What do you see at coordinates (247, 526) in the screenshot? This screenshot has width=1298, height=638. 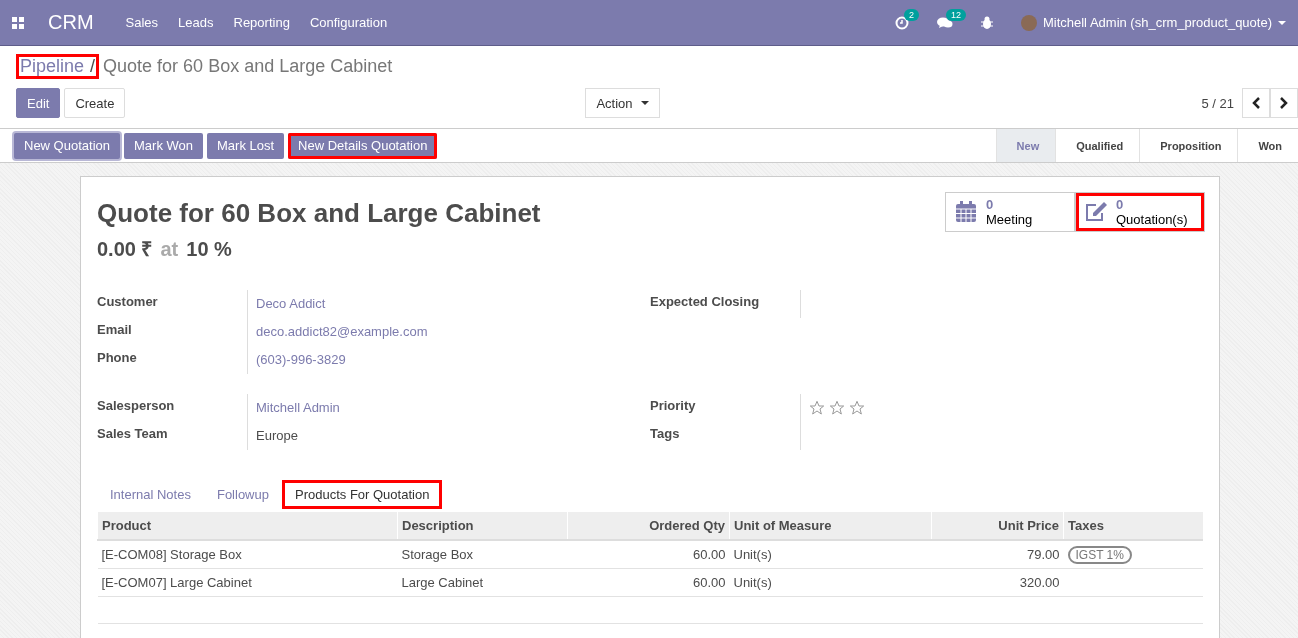 I see `column-header: Product` at bounding box center [247, 526].